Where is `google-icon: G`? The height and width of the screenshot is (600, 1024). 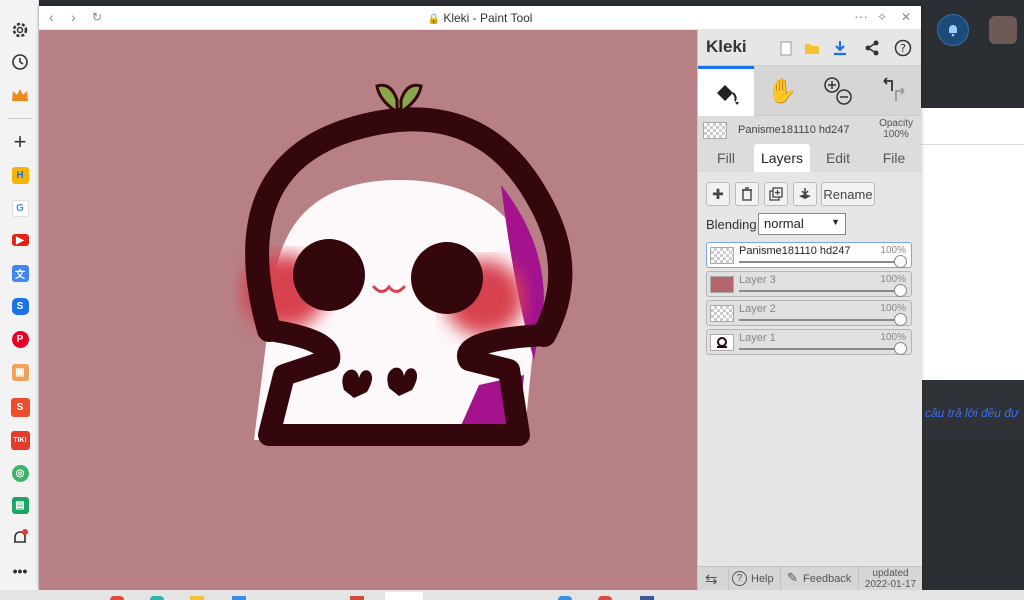
google-icon: G is located at coordinates (20, 208).